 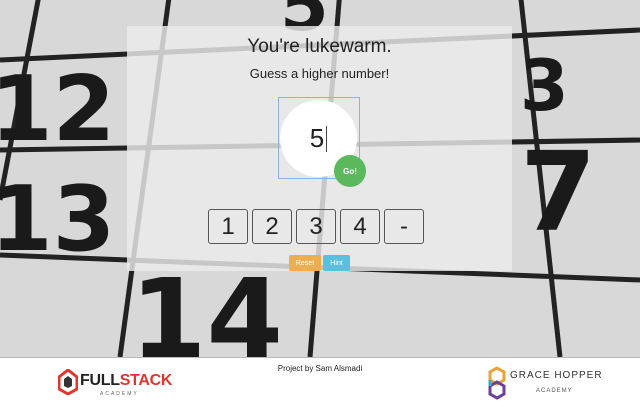 What do you see at coordinates (327, 138) in the screenshot?
I see `text-caret` at bounding box center [327, 138].